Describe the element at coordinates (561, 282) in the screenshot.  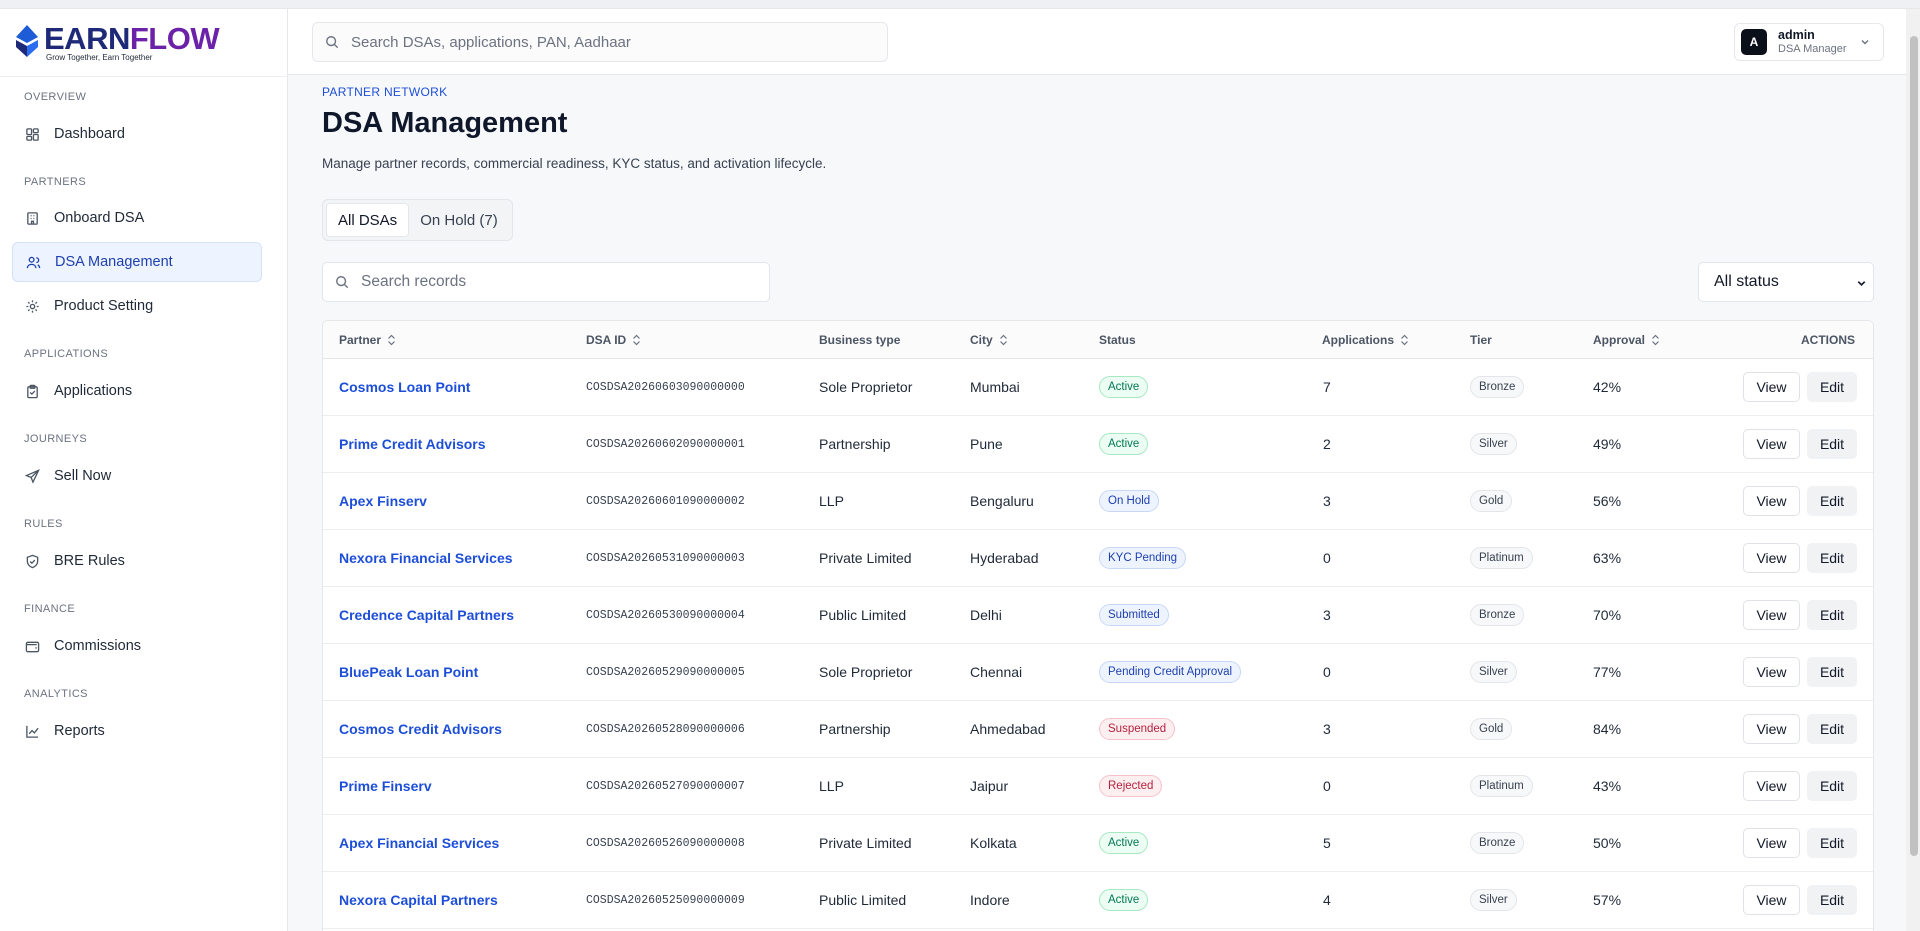
I see `records-search-input` at that location.